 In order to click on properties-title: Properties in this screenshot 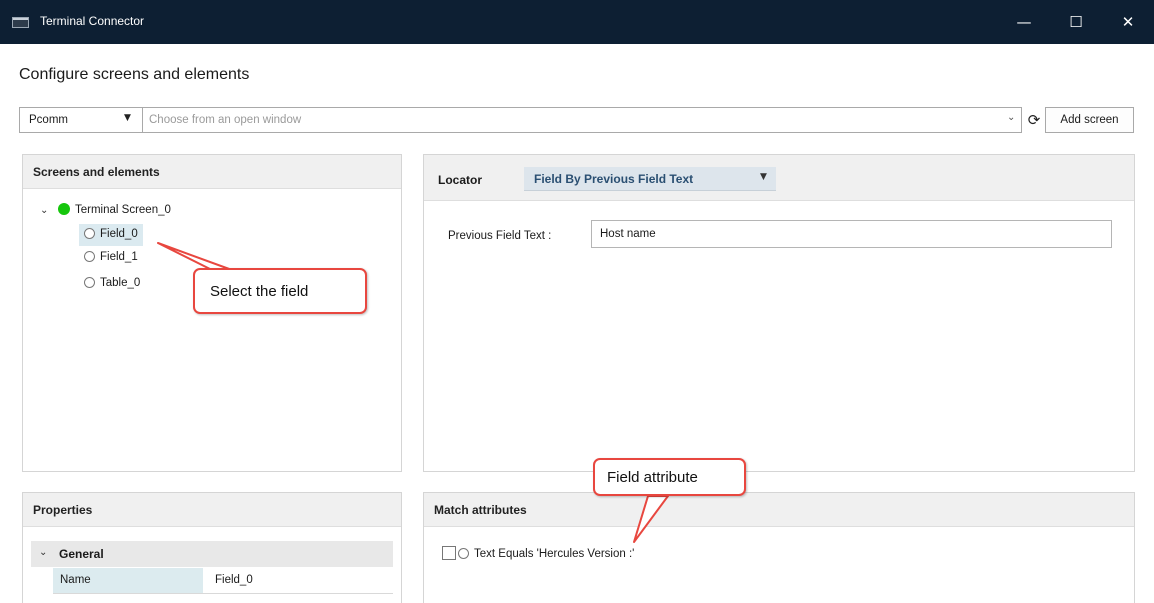, I will do `click(63, 510)`.